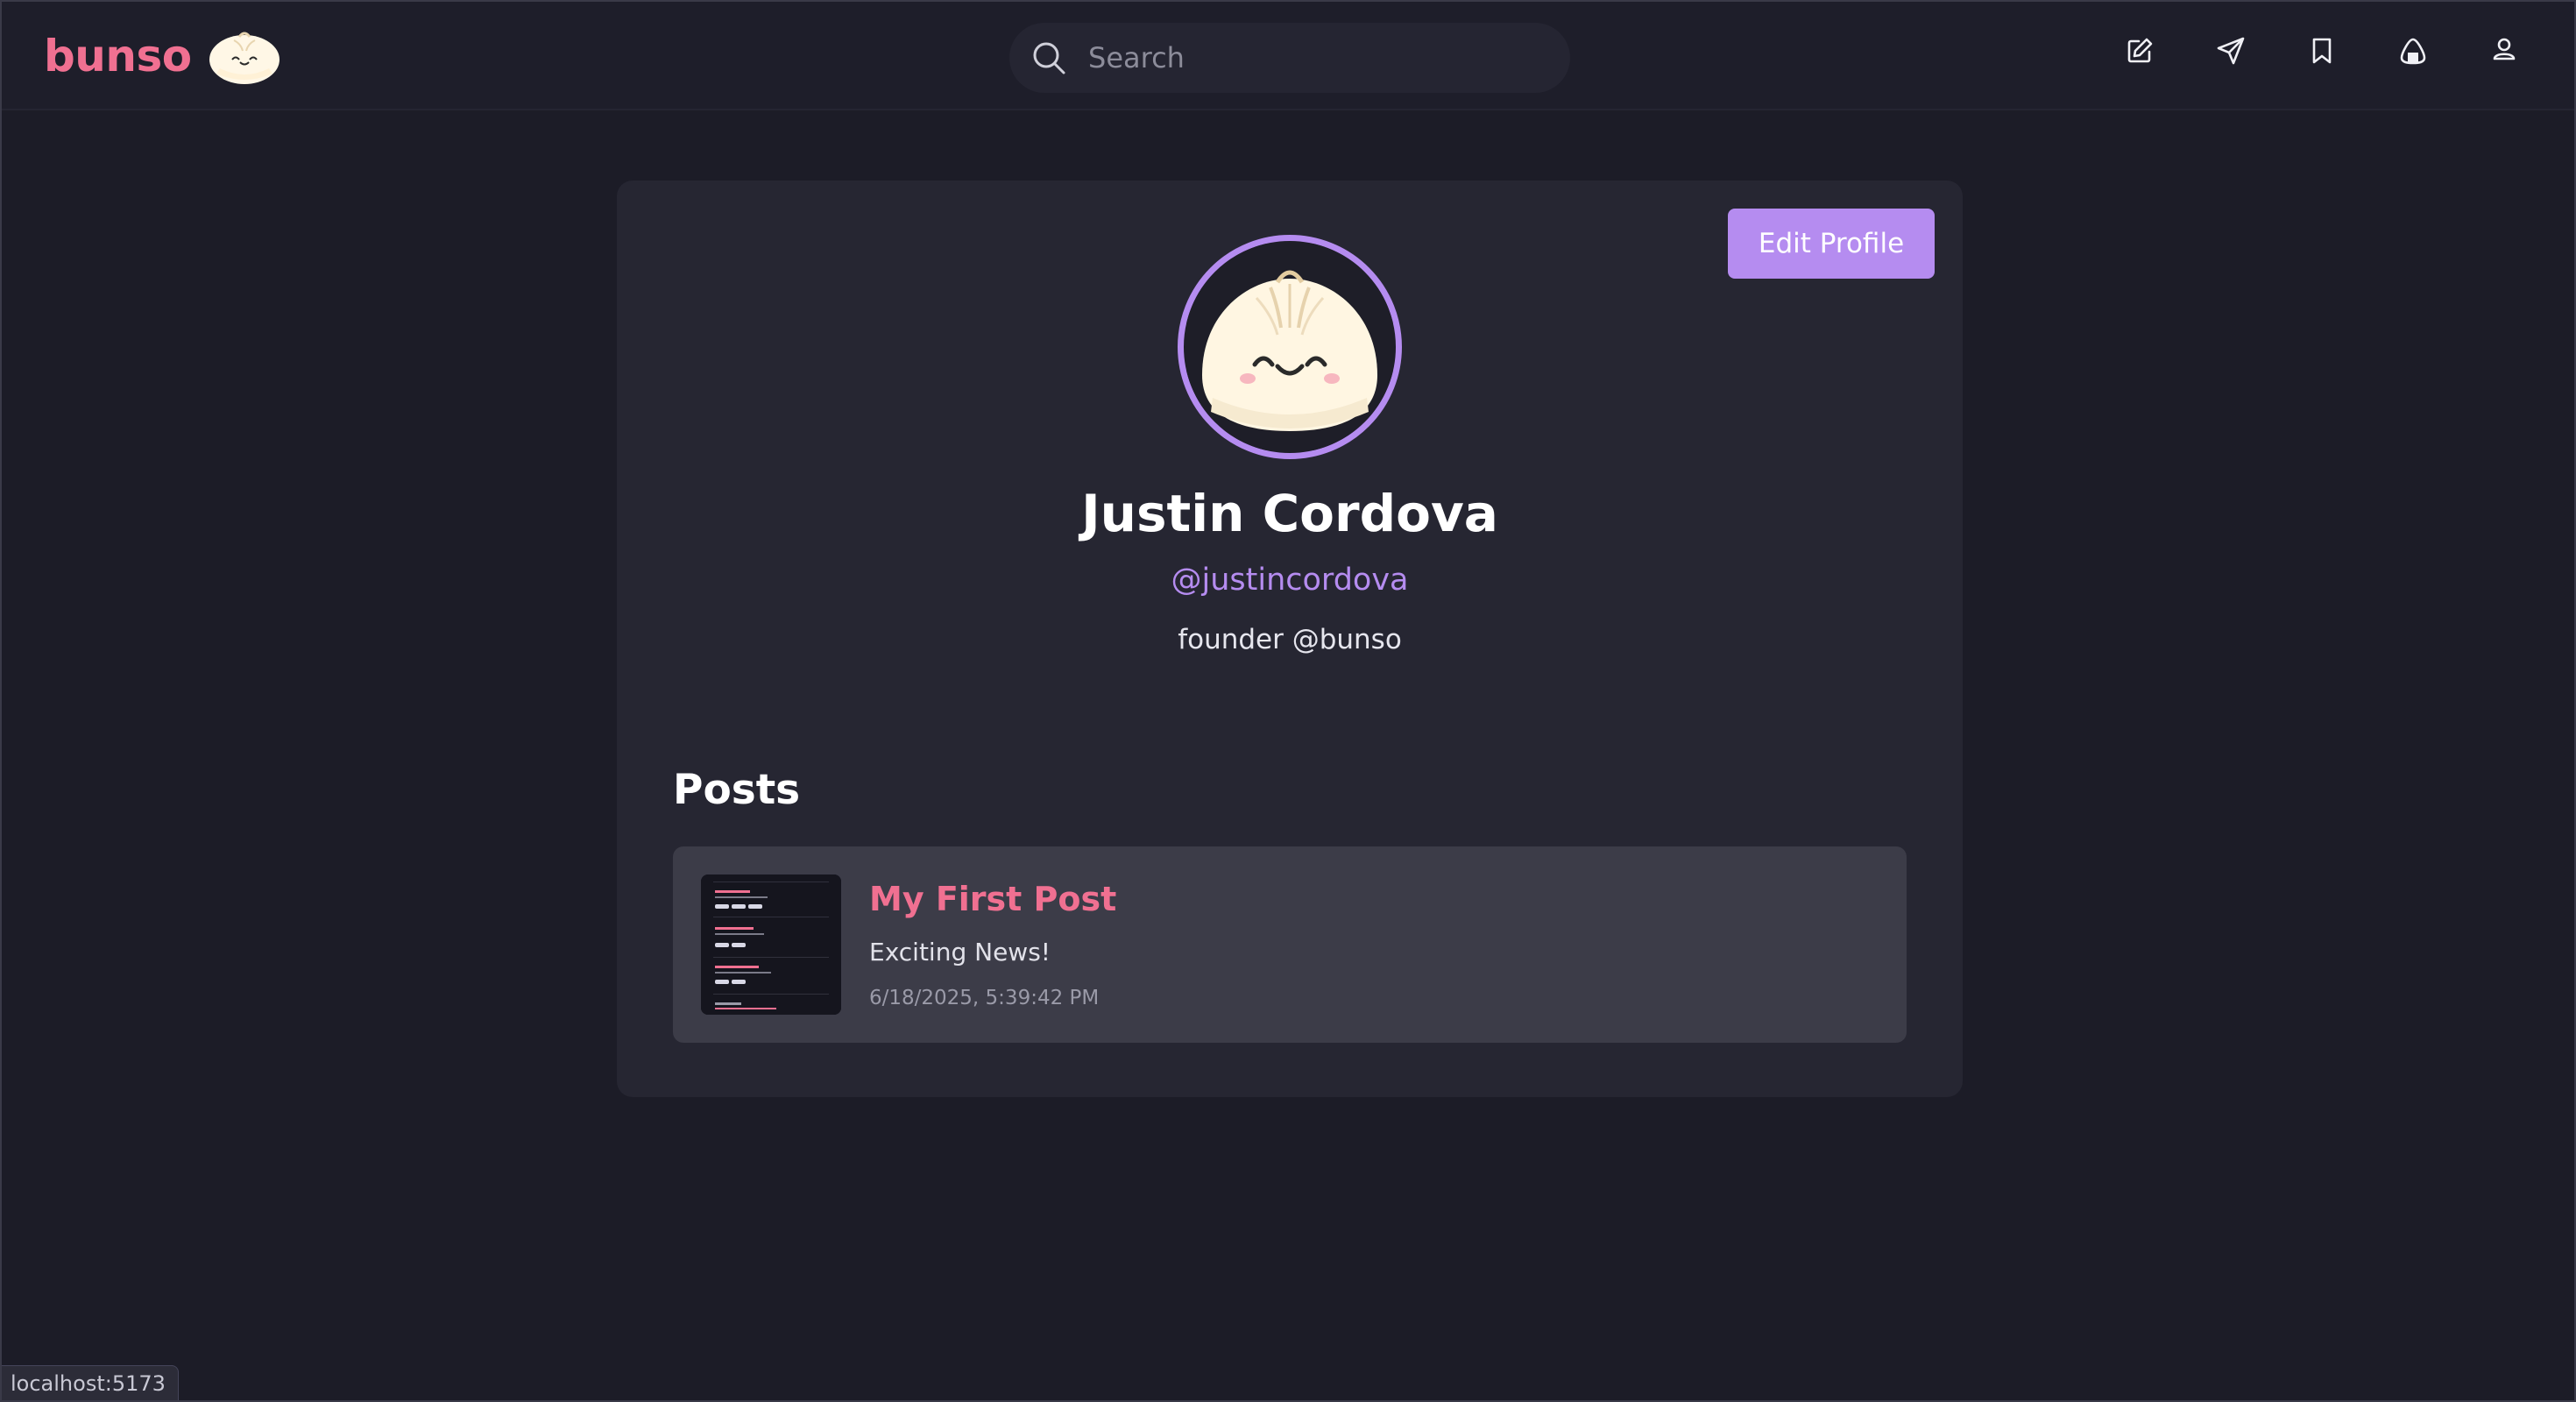  I want to click on create-post-button, so click(2139, 51).